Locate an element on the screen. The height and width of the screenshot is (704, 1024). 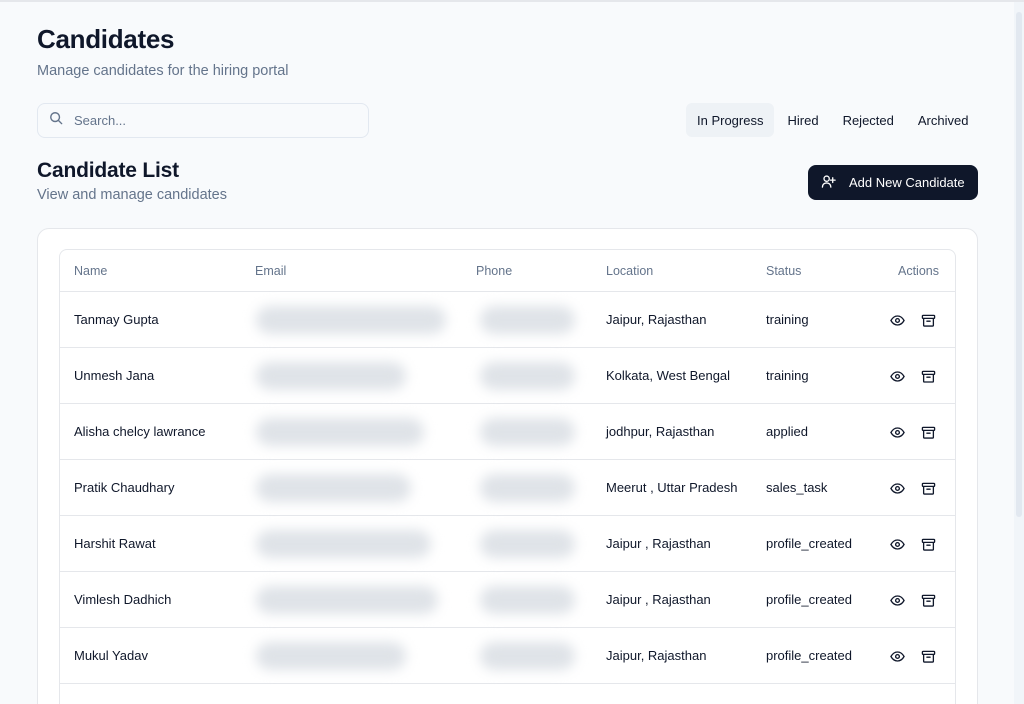
candidate-status: applied is located at coordinates (787, 431).